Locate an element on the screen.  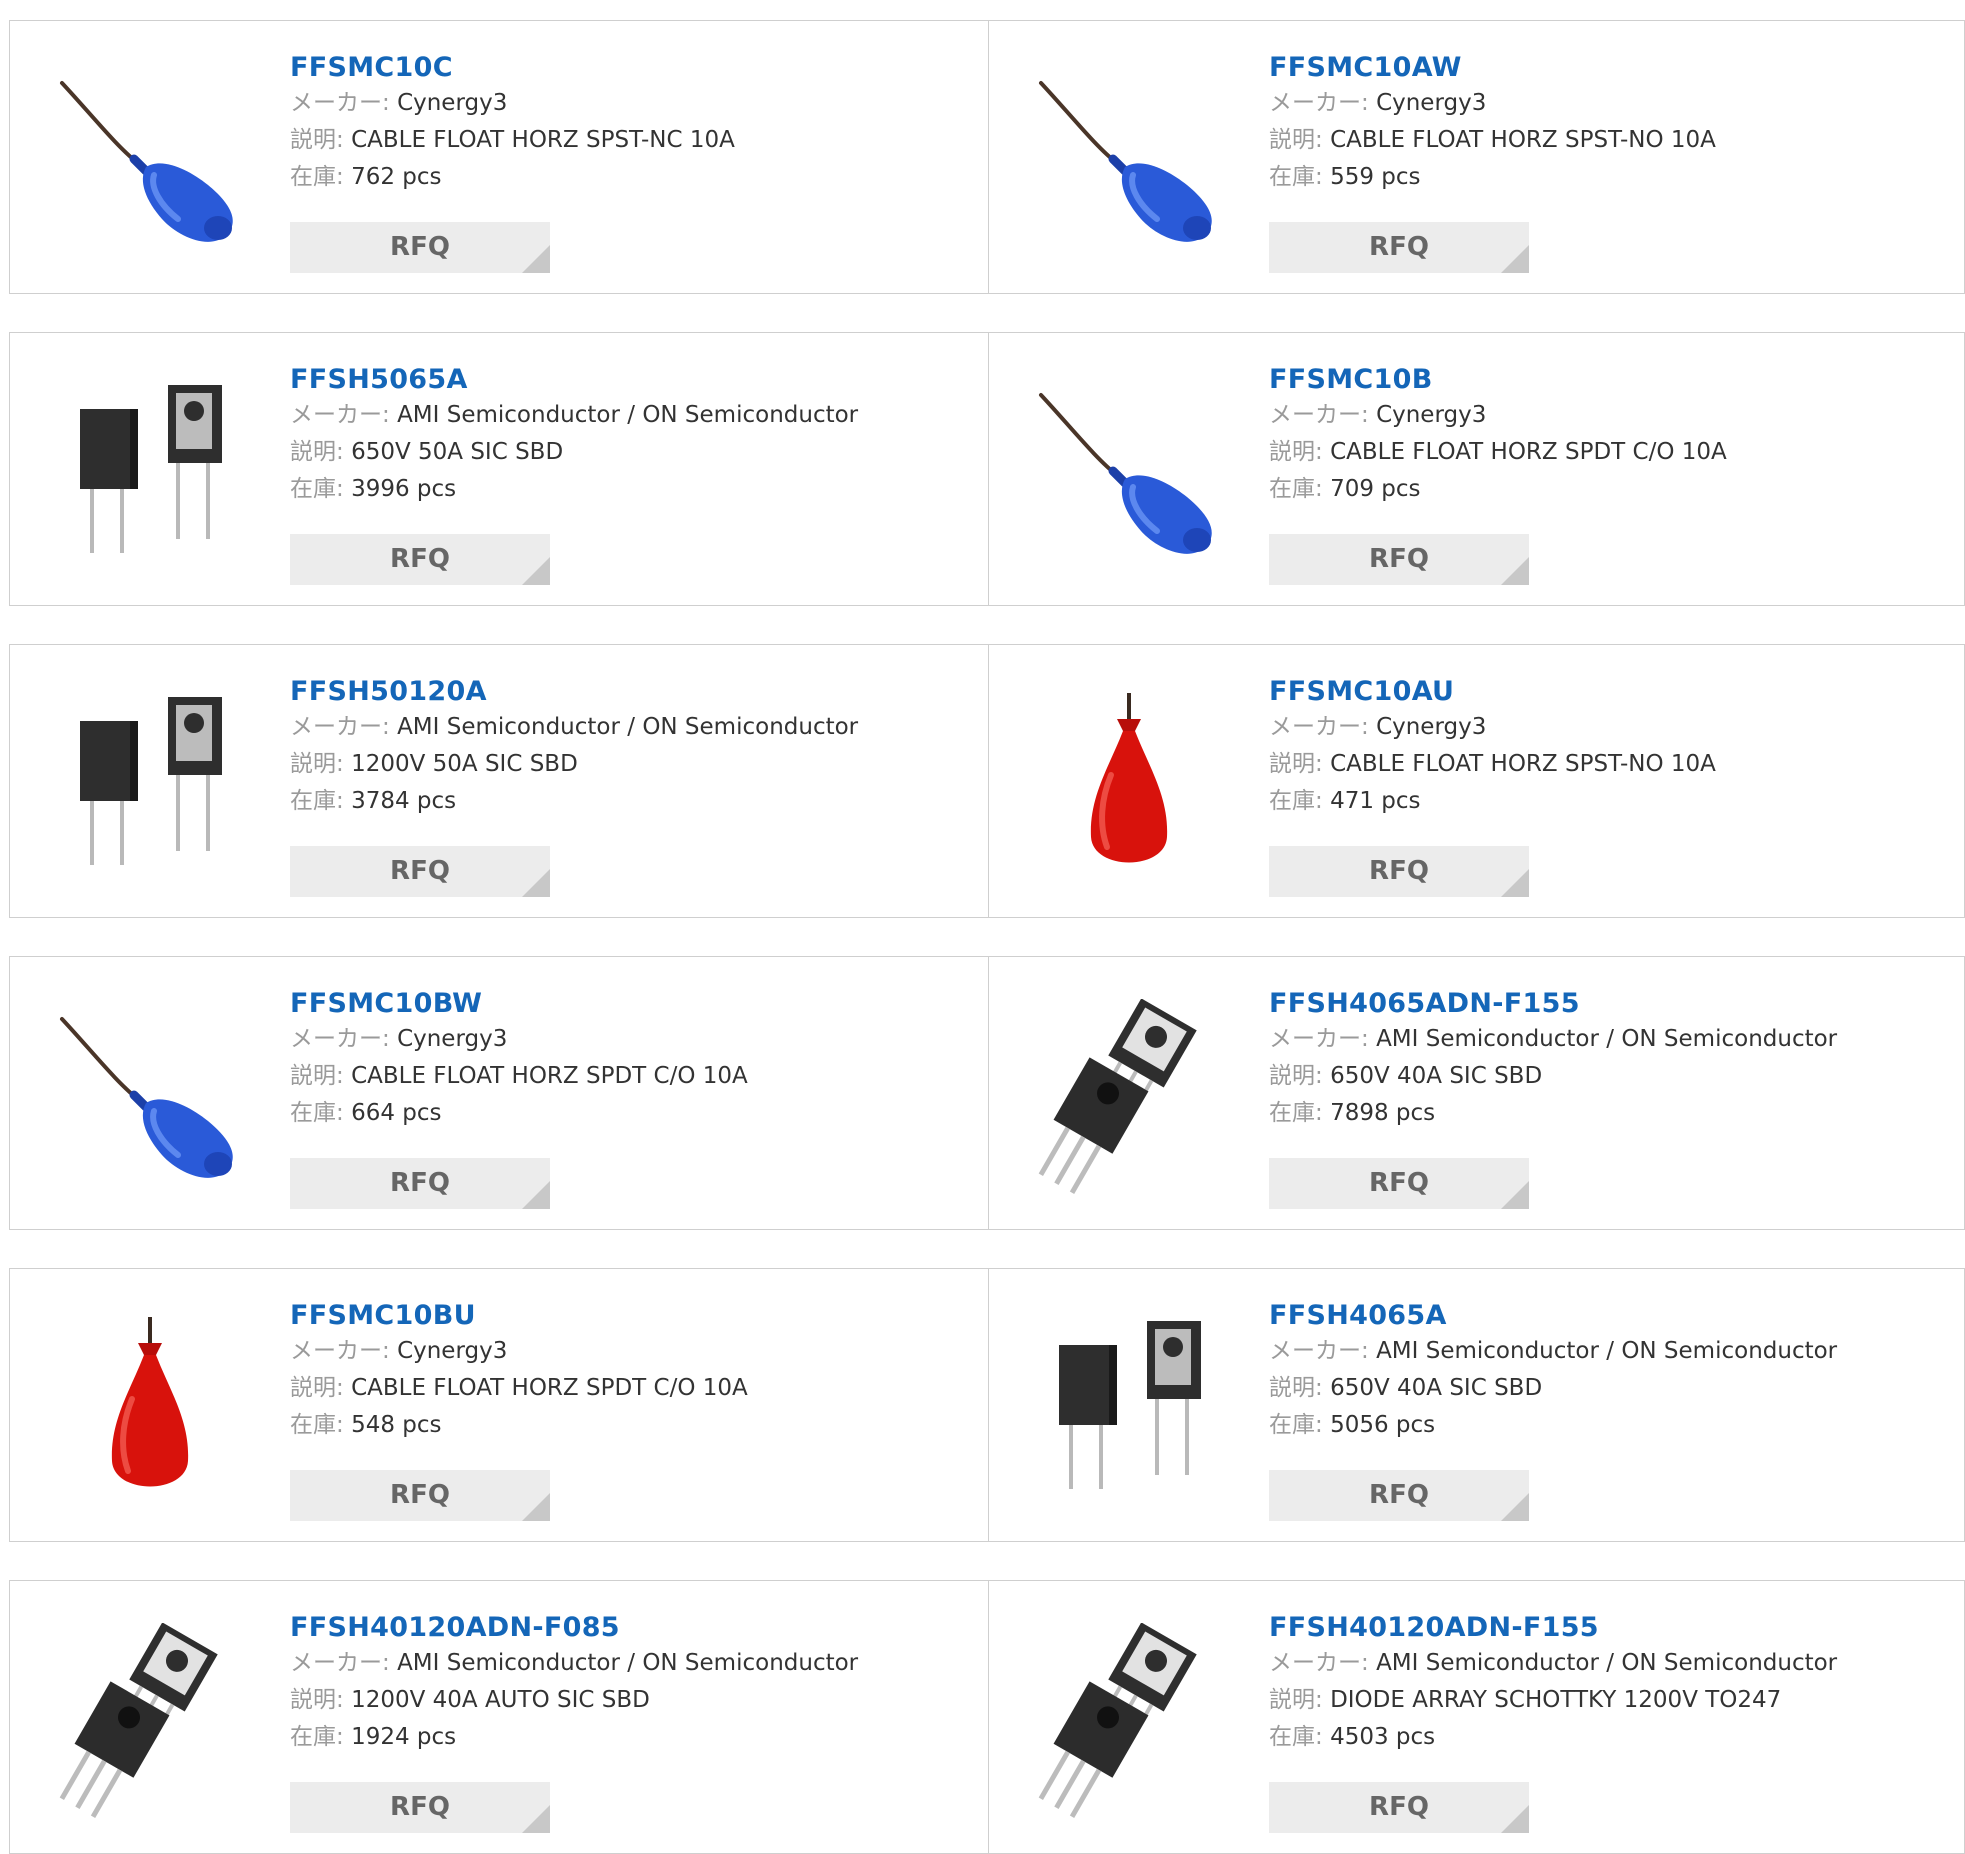
part-number-link: FFSH40120ADN-F155 is located at coordinates (1553, 1628).